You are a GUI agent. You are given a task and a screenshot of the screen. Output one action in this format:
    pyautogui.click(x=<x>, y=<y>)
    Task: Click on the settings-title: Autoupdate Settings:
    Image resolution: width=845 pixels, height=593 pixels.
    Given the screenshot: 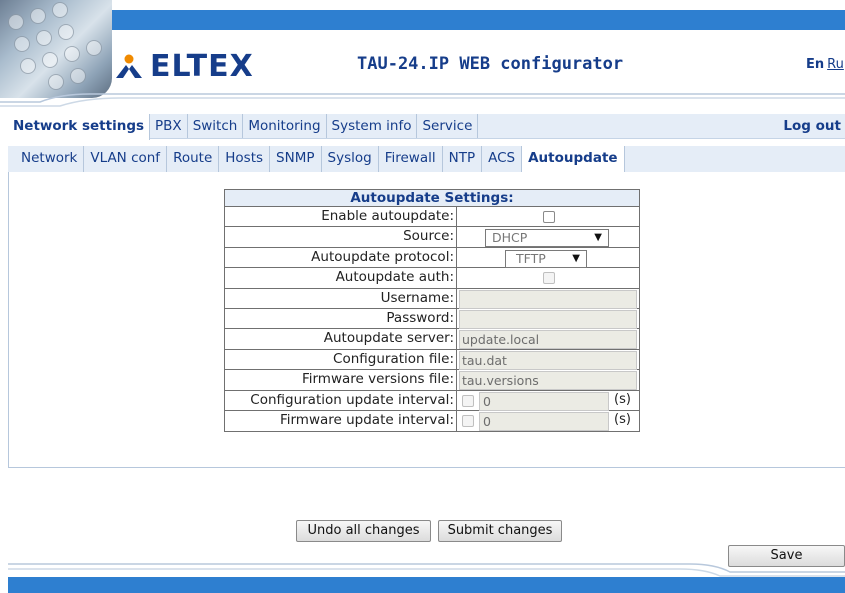 What is the action you would take?
    pyautogui.click(x=432, y=198)
    